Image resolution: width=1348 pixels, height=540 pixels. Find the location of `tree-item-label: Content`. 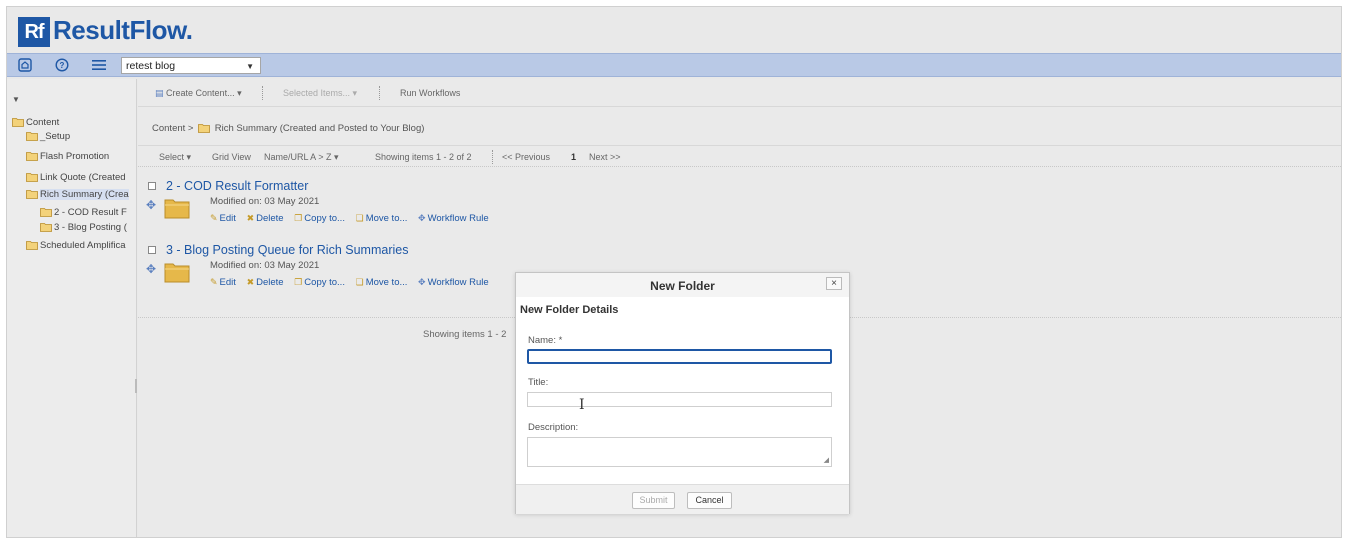

tree-item-label: Content is located at coordinates (43, 122).